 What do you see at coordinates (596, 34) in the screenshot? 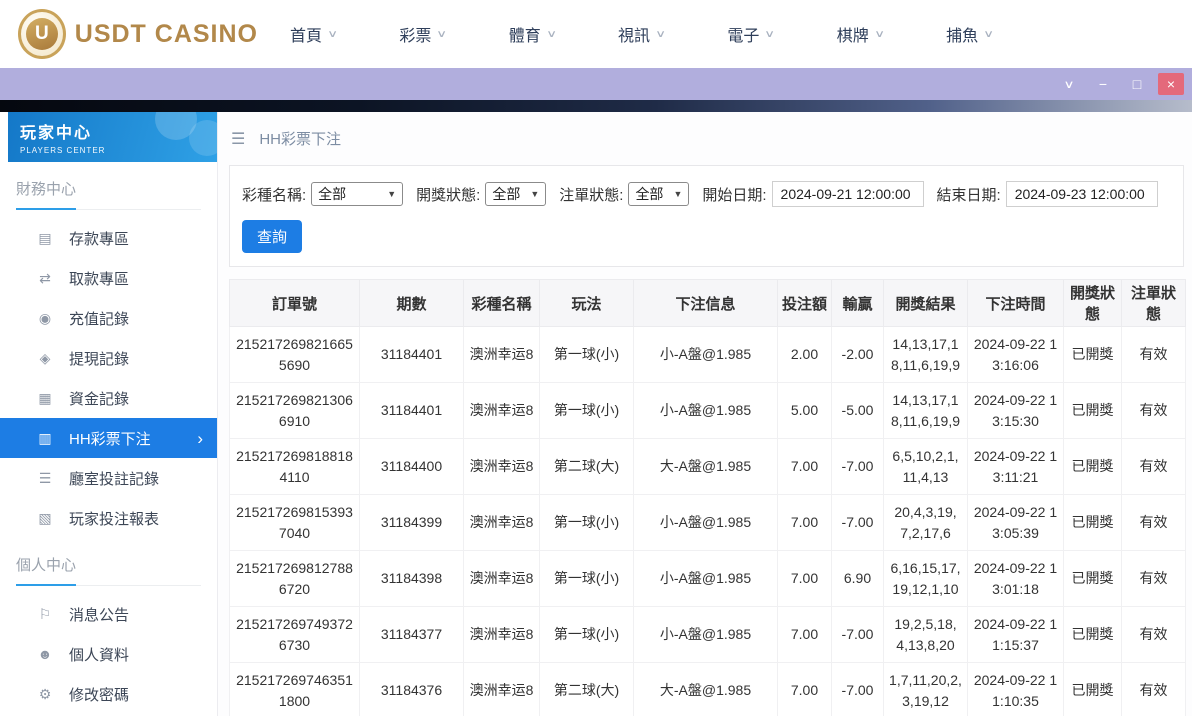
I see `top-header: U USDT CASINO 首頁 ∨ 彩票 ∨ 體育 ∨ 視訊 ∨ 電子 ∨ 棋牌 ∨ 捕魚 ∨` at bounding box center [596, 34].